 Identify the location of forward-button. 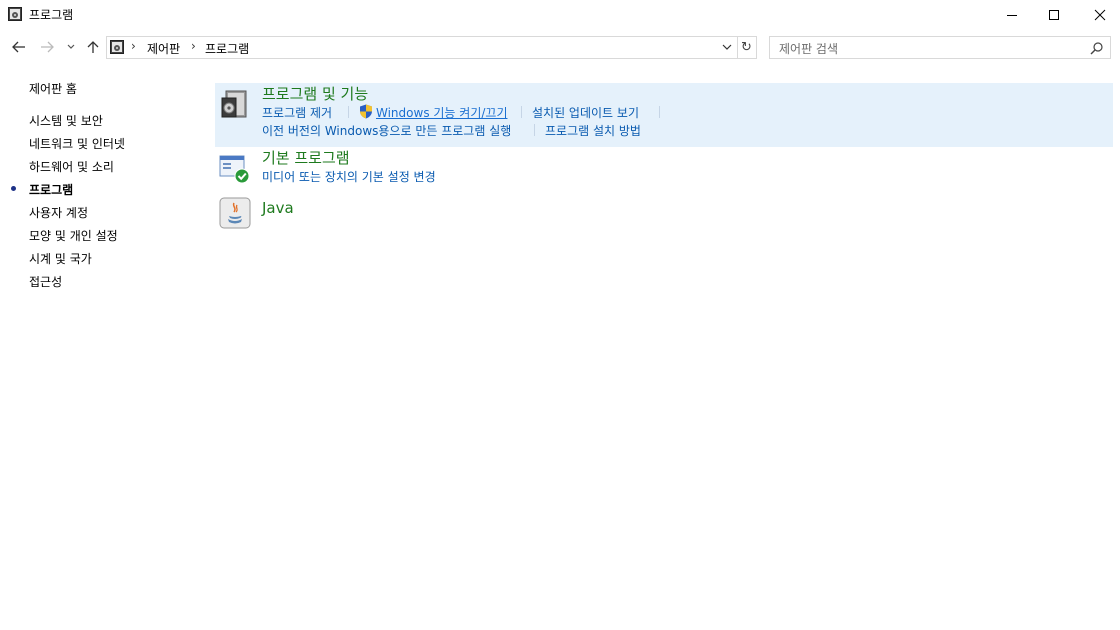
(47, 47).